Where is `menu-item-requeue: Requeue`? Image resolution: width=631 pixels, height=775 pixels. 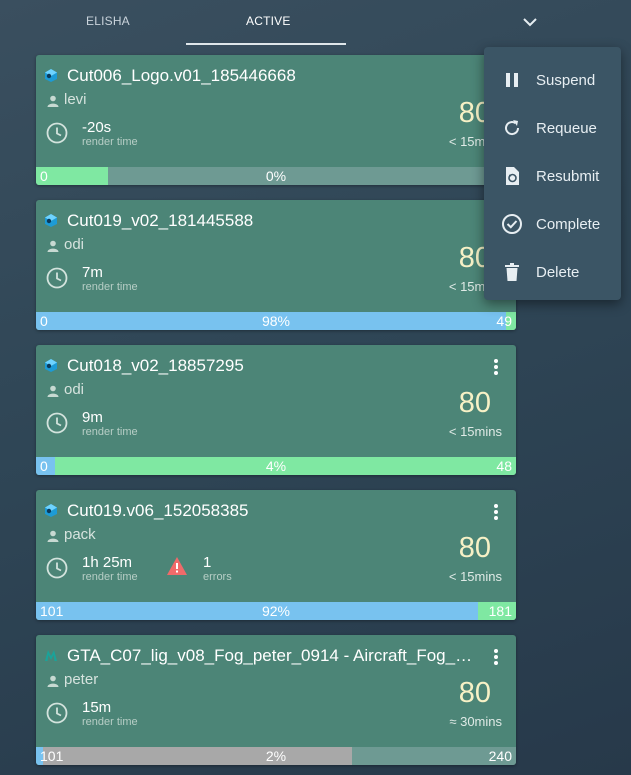 menu-item-requeue: Requeue is located at coordinates (552, 124).